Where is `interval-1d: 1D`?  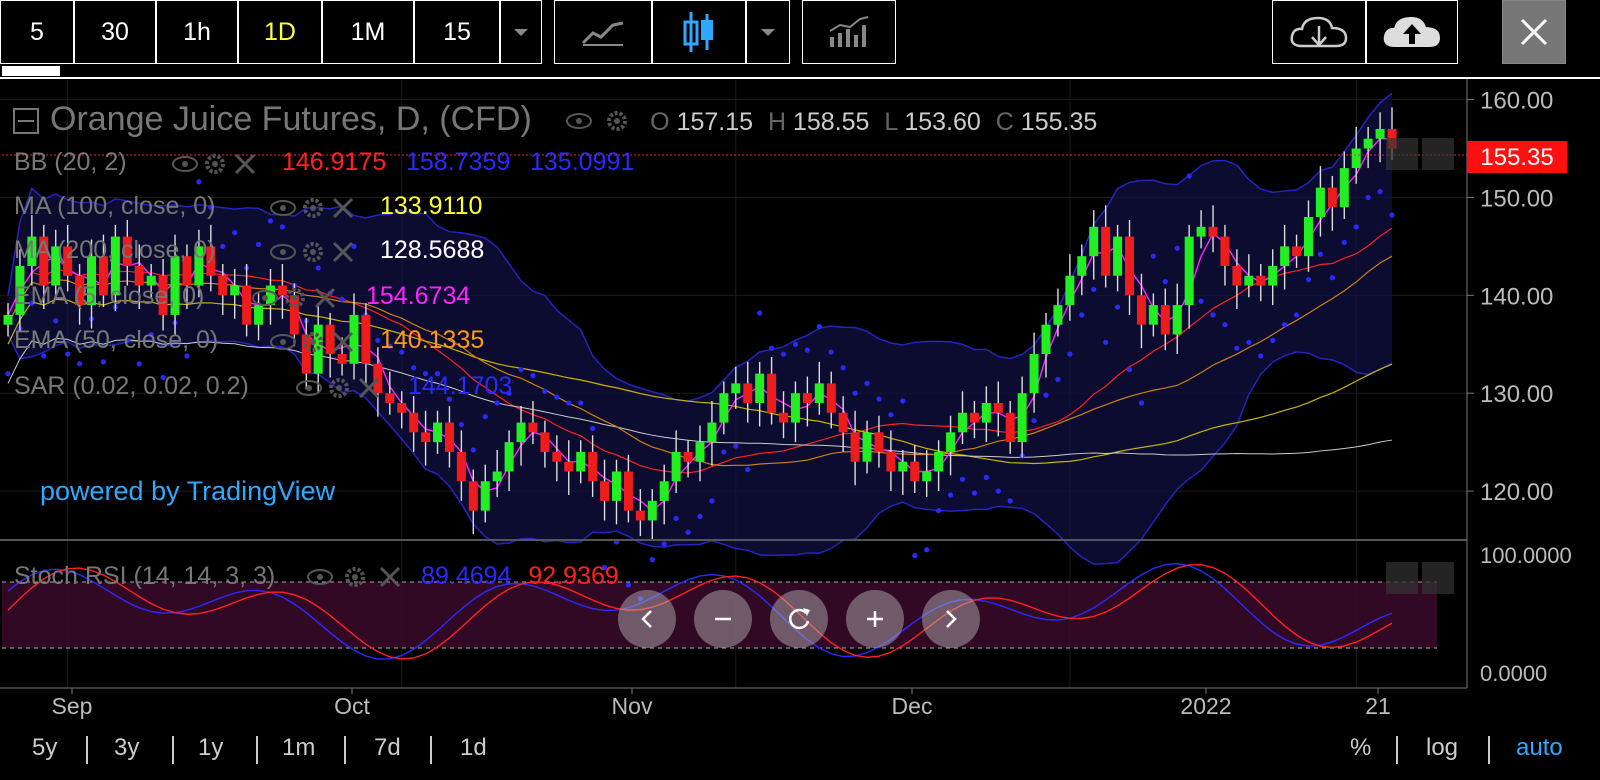
interval-1d: 1D is located at coordinates (280, 32).